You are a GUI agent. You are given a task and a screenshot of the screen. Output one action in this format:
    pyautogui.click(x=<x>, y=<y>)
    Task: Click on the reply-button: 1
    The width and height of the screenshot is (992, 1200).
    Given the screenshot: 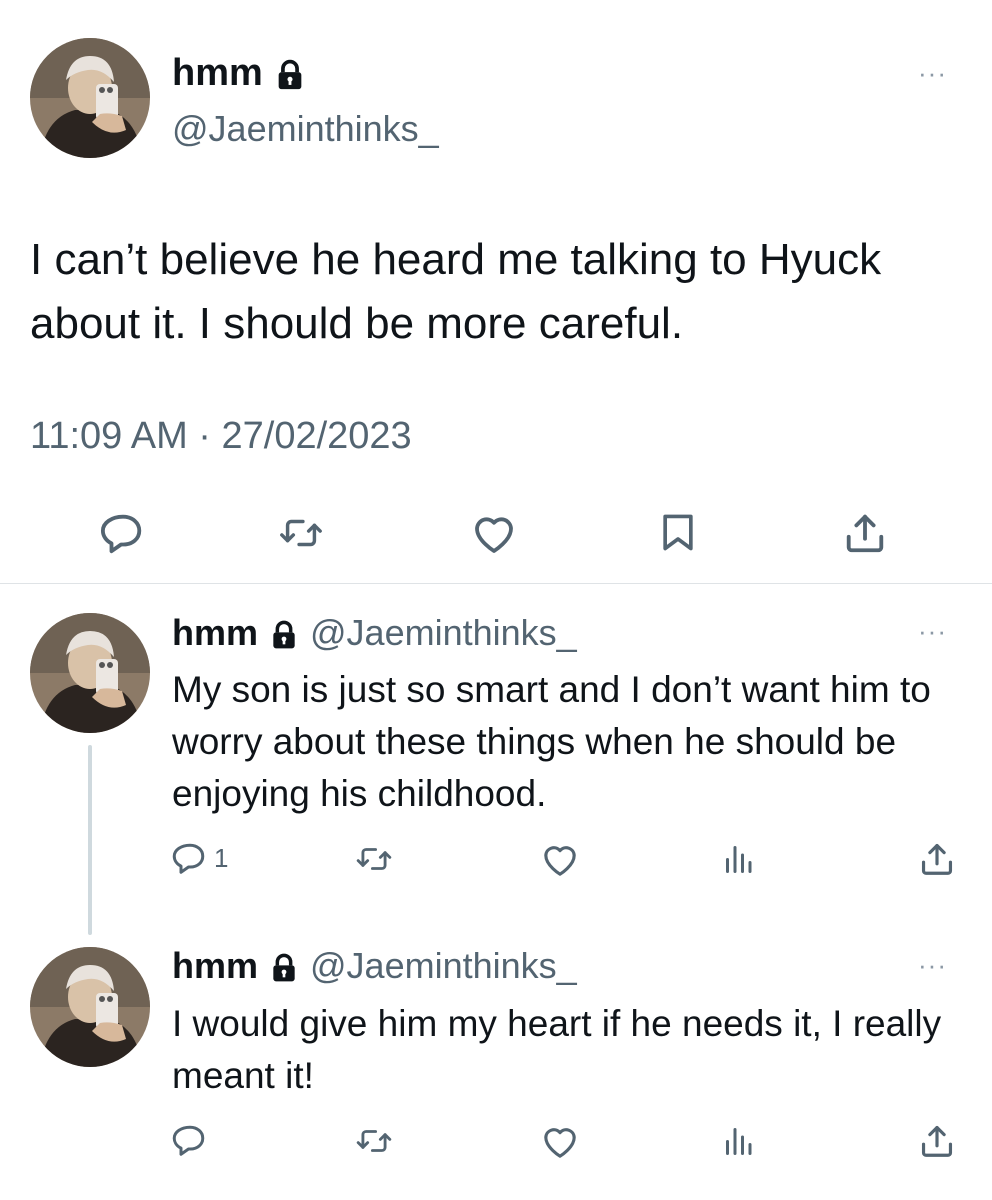 What is the action you would take?
    pyautogui.click(x=200, y=858)
    